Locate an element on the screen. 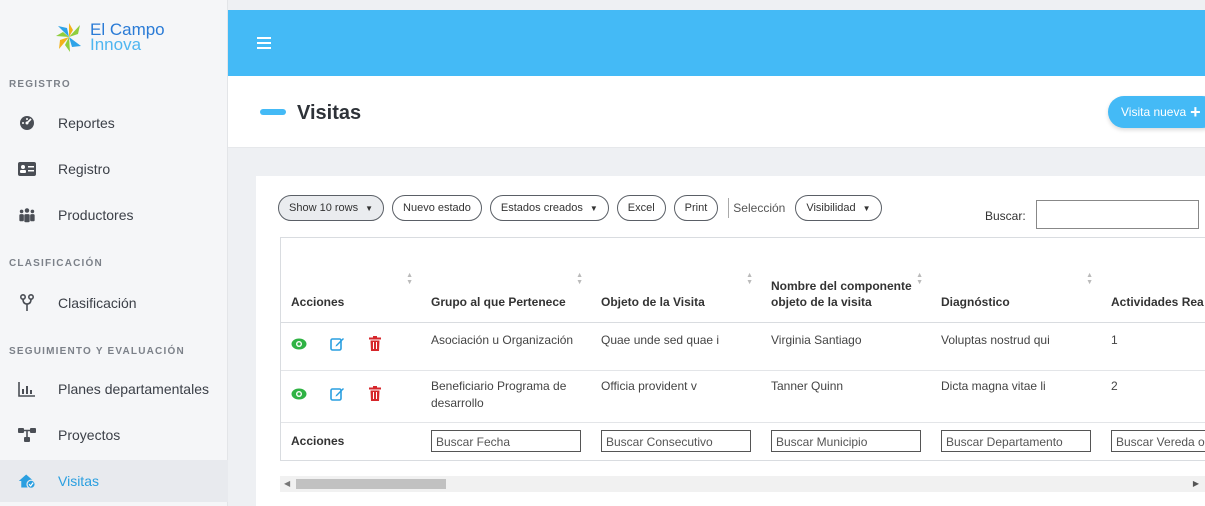 Image resolution: width=1205 pixels, height=506 pixels. column-header-actividades: Actividades Rea is located at coordinates (1153, 280).